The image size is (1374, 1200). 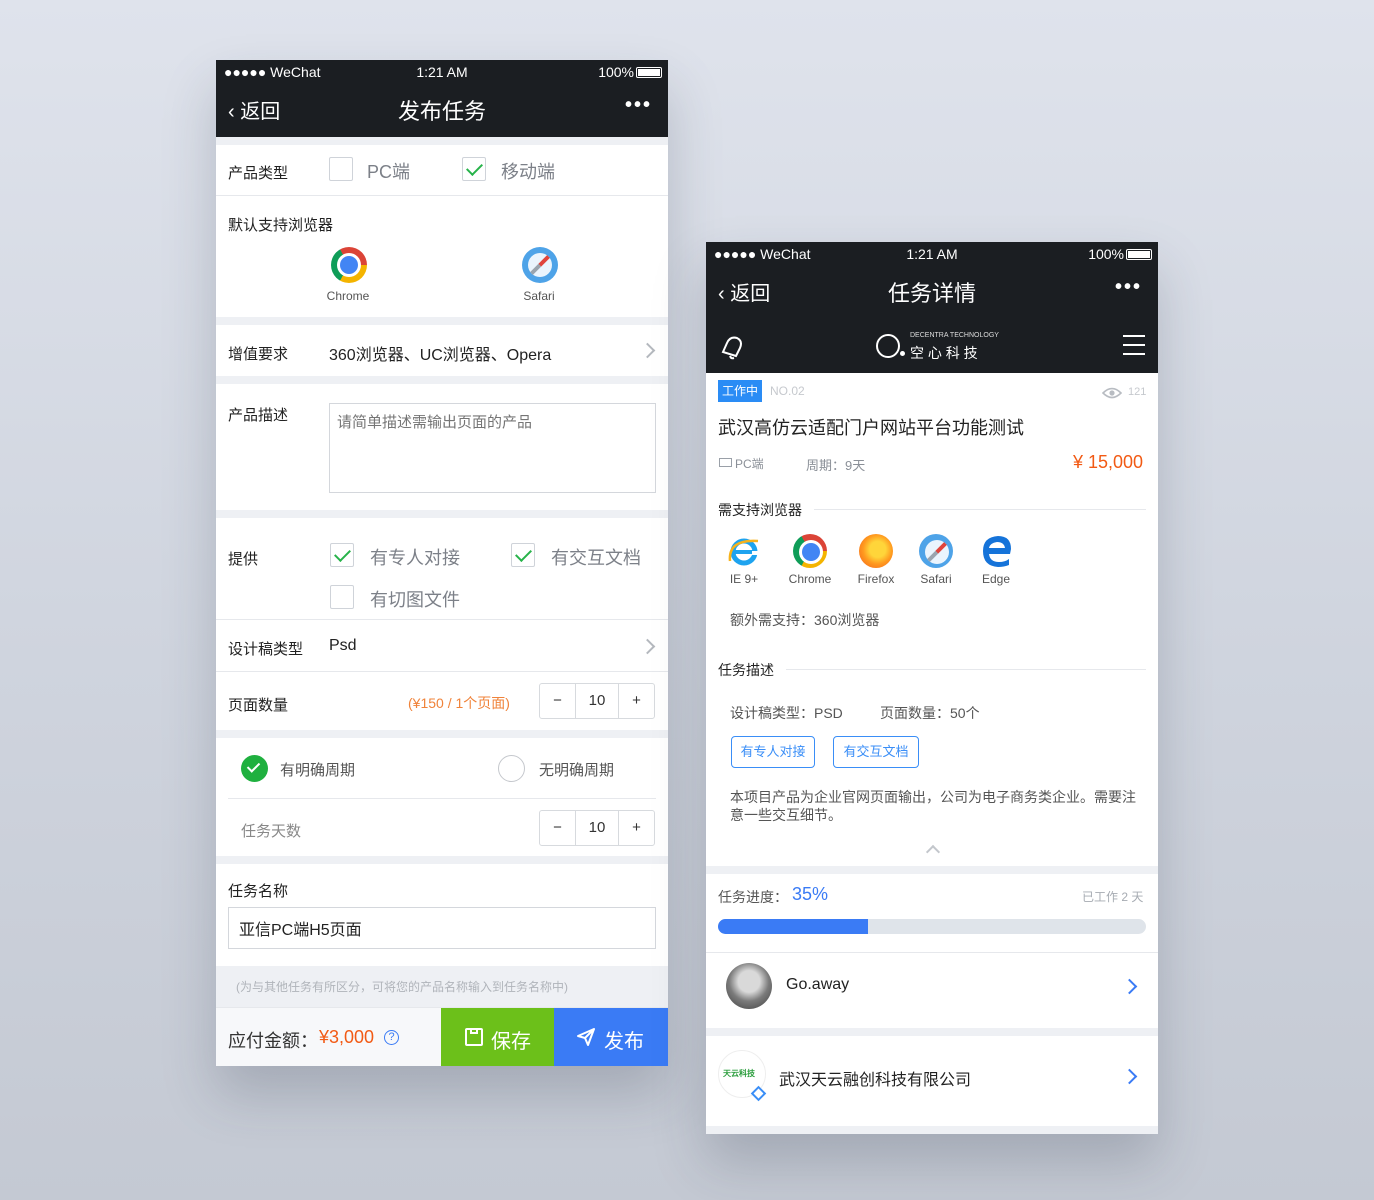 What do you see at coordinates (266, 649) in the screenshot?
I see `design-type-label: 设计稿类型` at bounding box center [266, 649].